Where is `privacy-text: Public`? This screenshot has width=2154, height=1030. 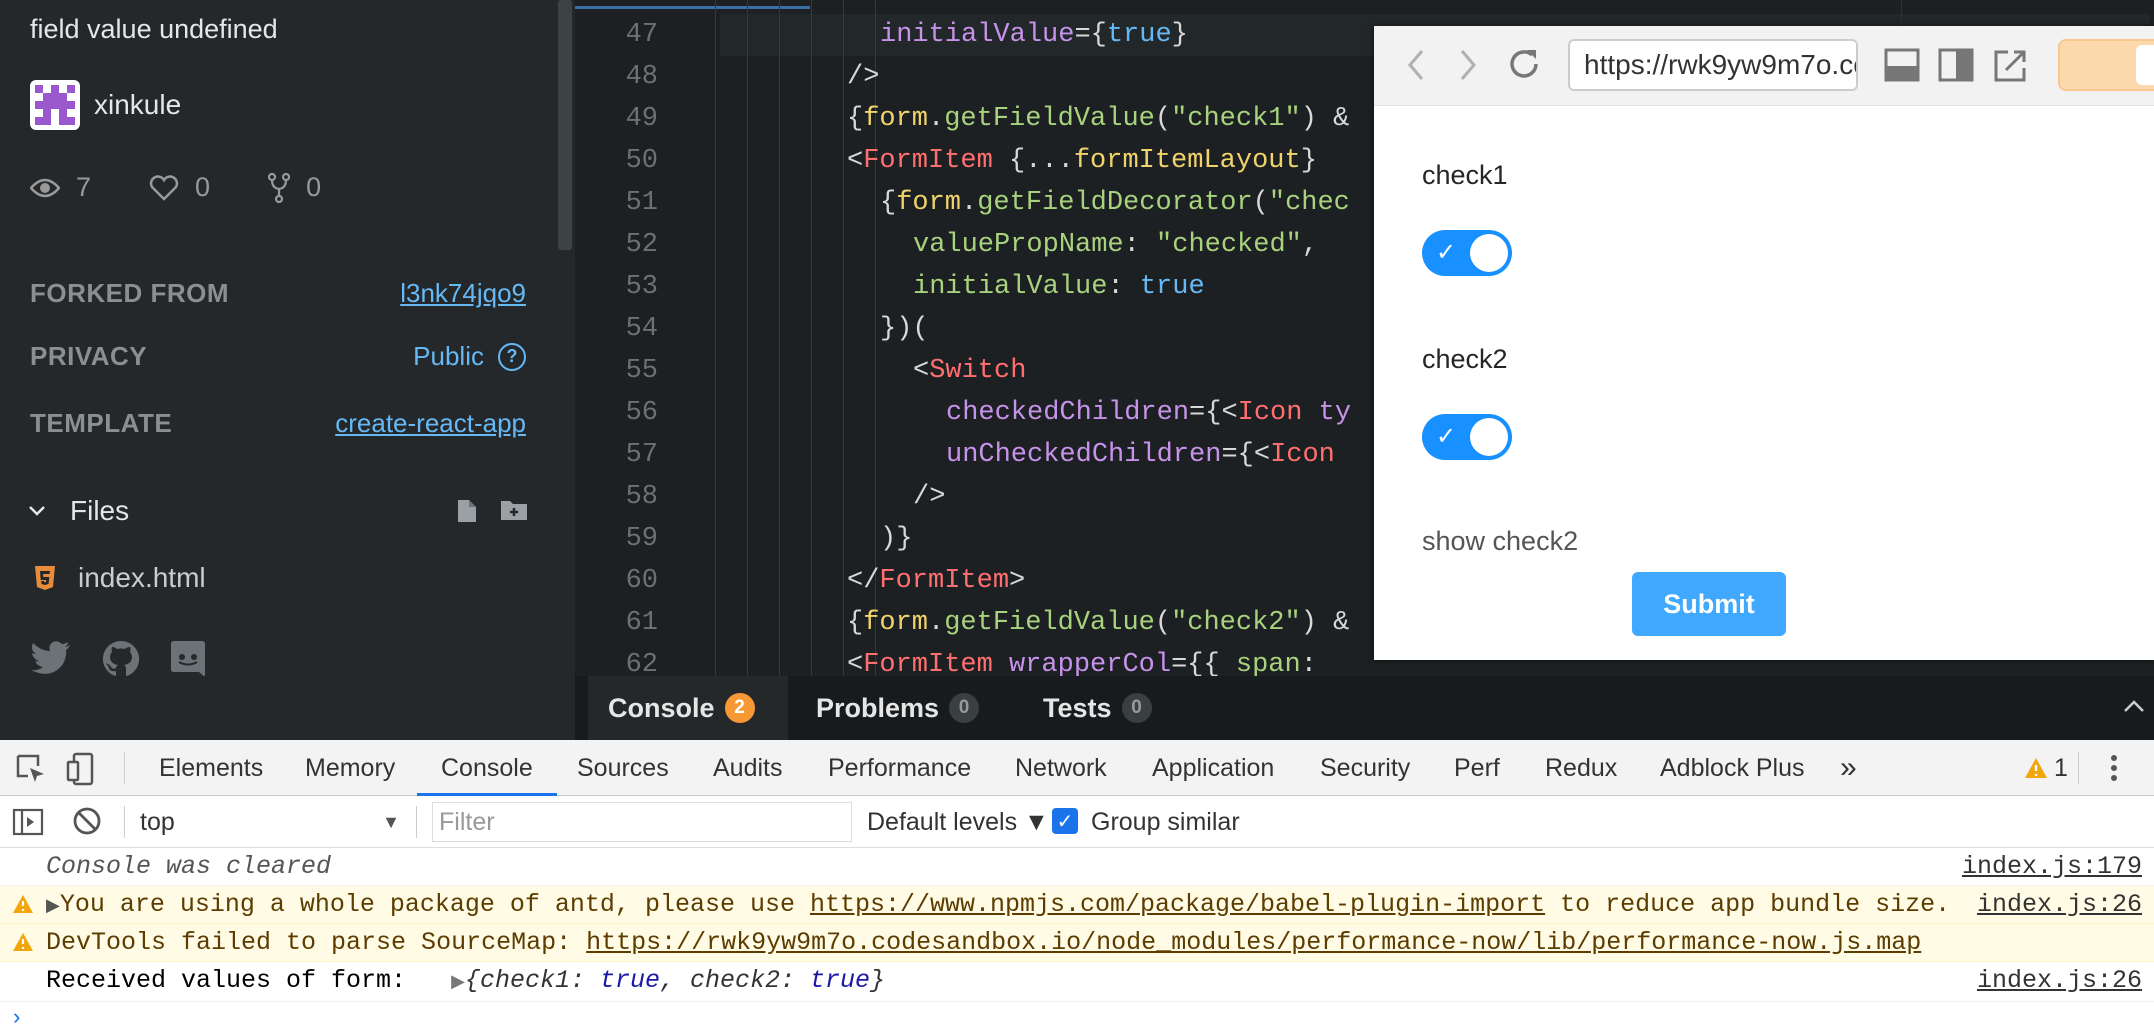 privacy-text: Public is located at coordinates (448, 356).